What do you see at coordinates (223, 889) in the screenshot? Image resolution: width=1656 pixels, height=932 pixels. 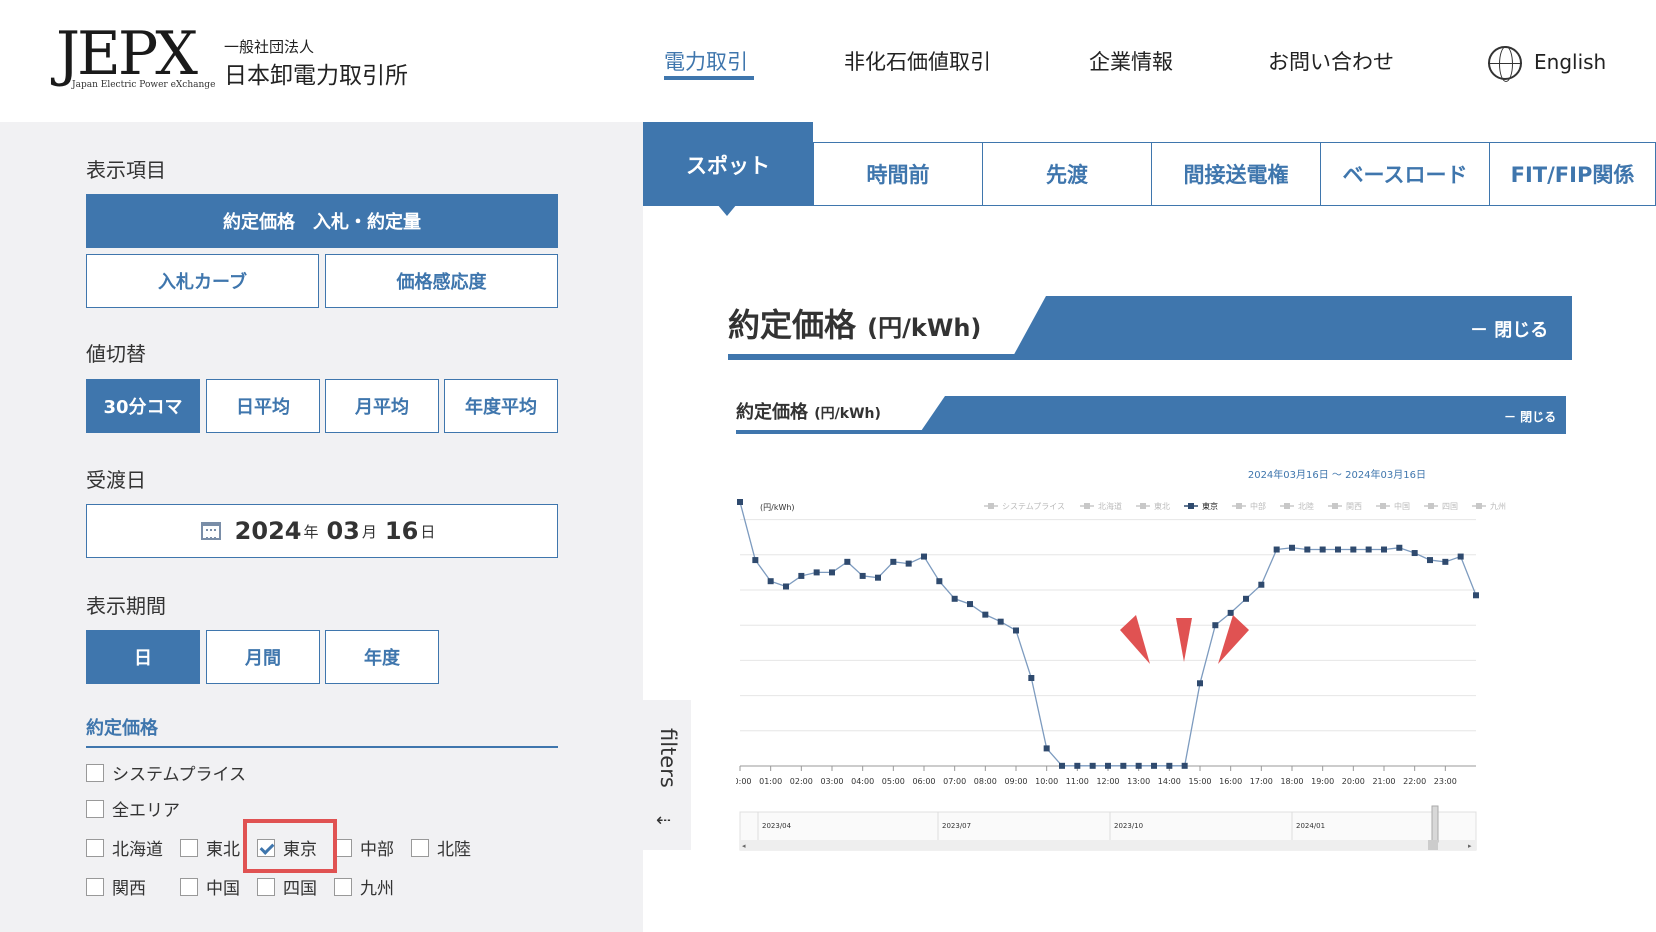 I see `checkbox-label: 中国` at bounding box center [223, 889].